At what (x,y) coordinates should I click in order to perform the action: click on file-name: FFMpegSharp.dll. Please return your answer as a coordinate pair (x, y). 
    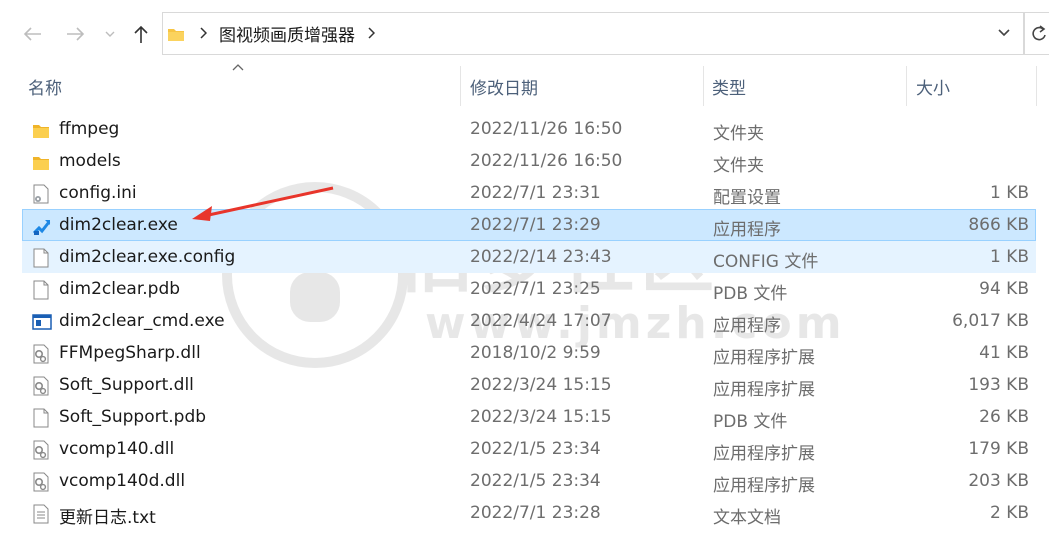
    Looking at the image, I should click on (130, 353).